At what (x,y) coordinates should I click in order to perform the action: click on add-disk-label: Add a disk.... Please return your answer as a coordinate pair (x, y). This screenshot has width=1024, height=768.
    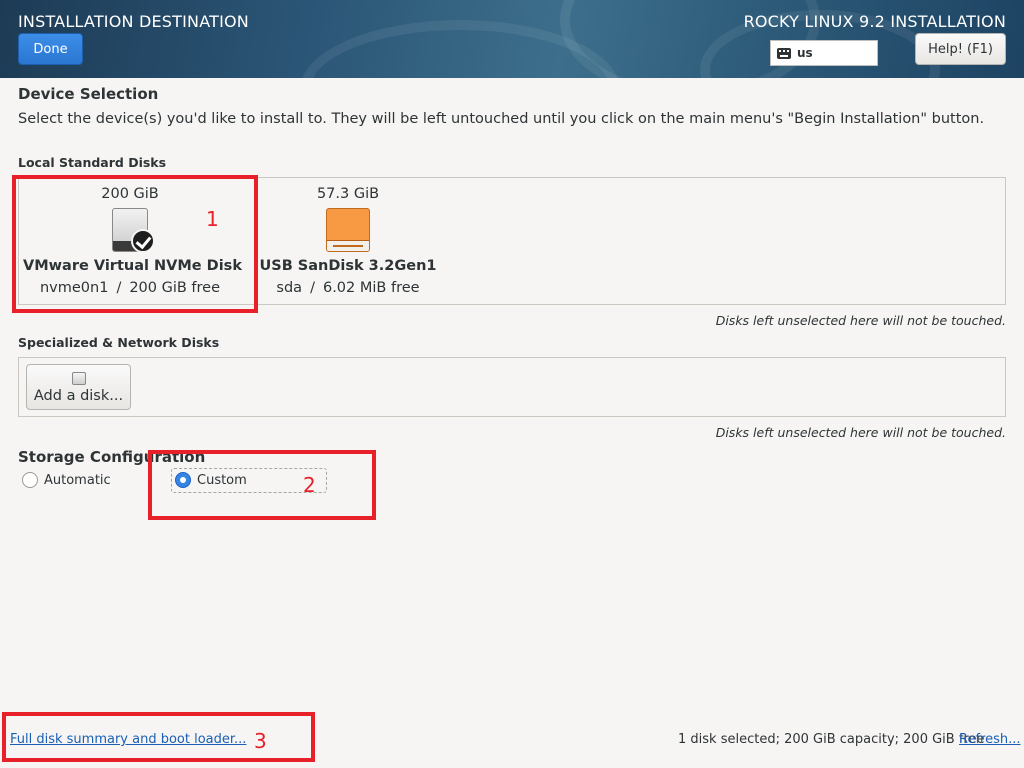
    Looking at the image, I should click on (78, 396).